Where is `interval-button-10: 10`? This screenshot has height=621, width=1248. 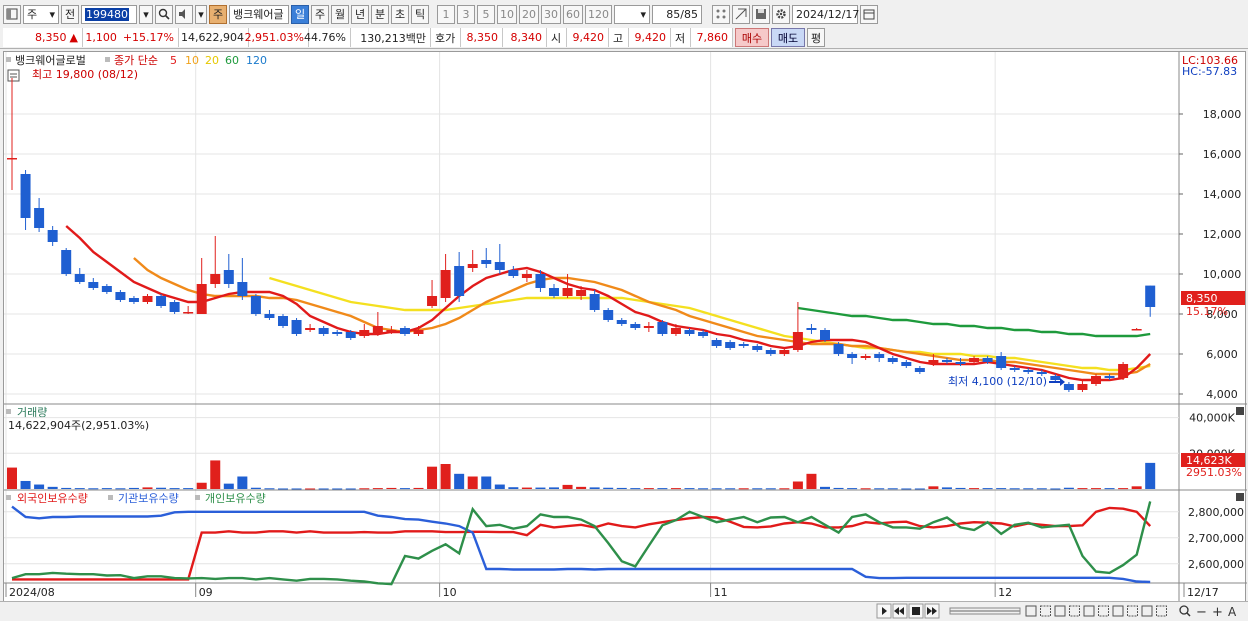 interval-button-10: 10 is located at coordinates (507, 14).